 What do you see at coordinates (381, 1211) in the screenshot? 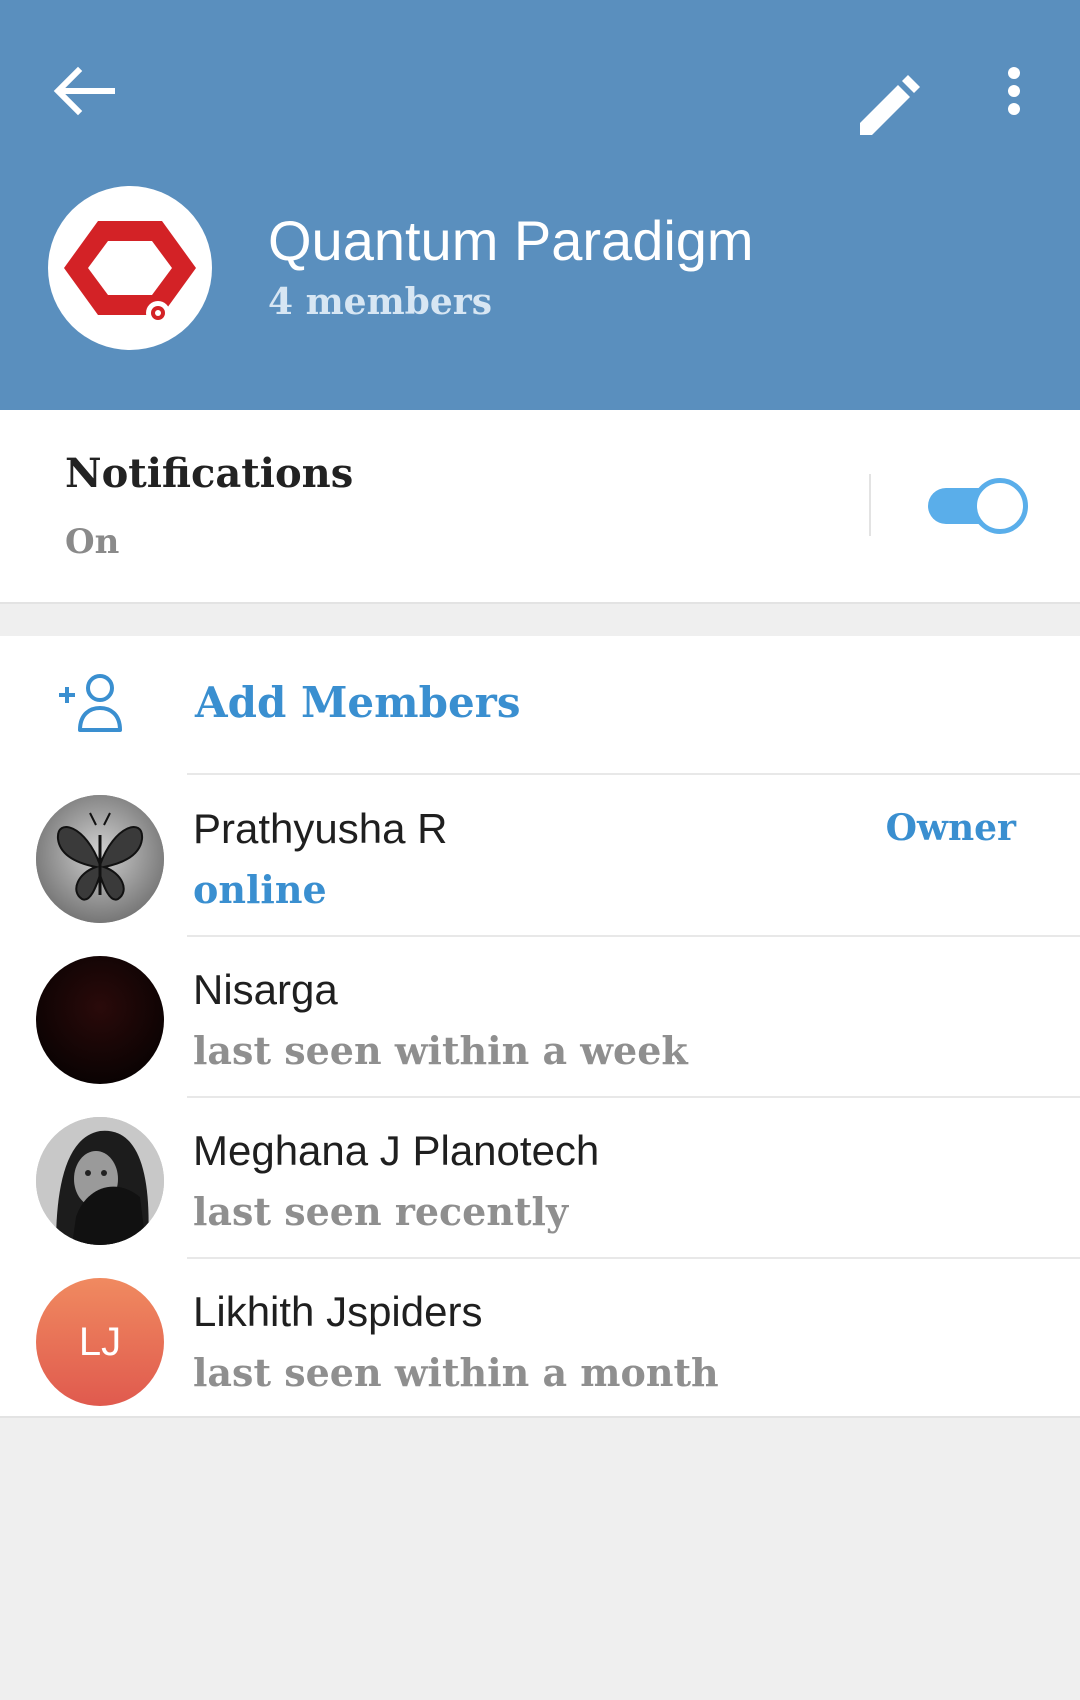
I see `member-status: last seen recently` at bounding box center [381, 1211].